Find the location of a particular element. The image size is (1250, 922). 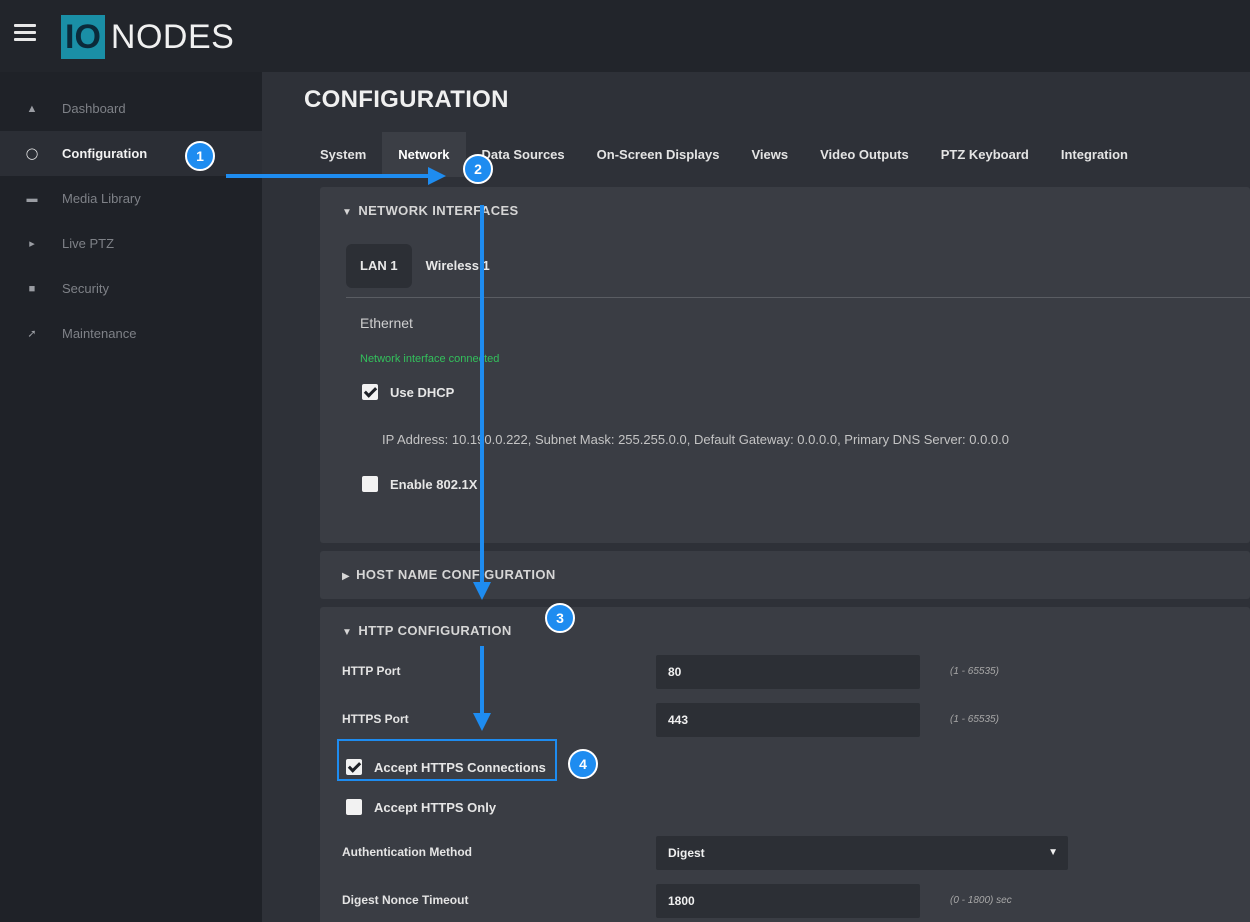

auth-method-value: Digest is located at coordinates (686, 853).